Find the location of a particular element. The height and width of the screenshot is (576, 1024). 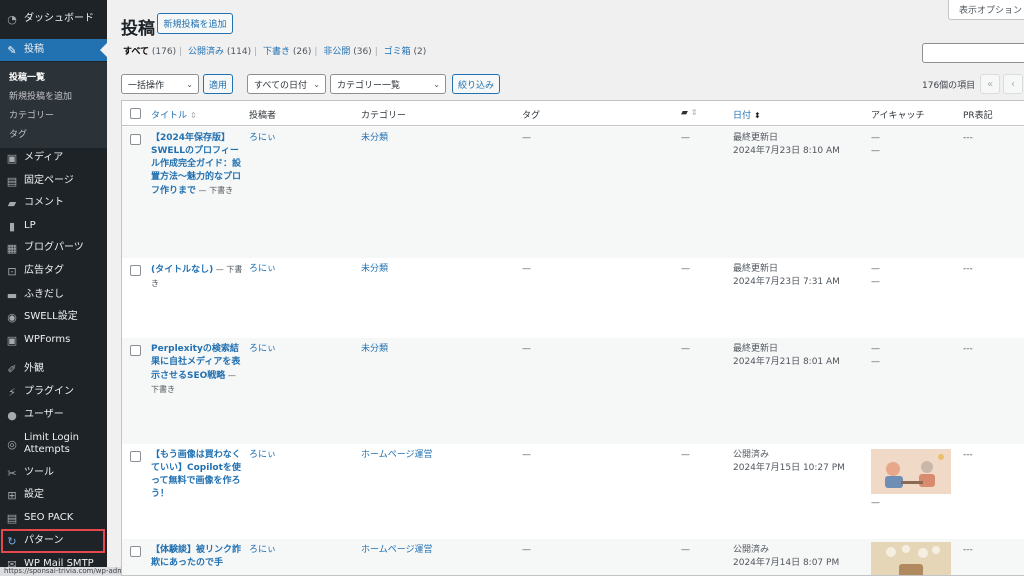

submenu-add-new: 新規投稿を追加 is located at coordinates (40, 95).